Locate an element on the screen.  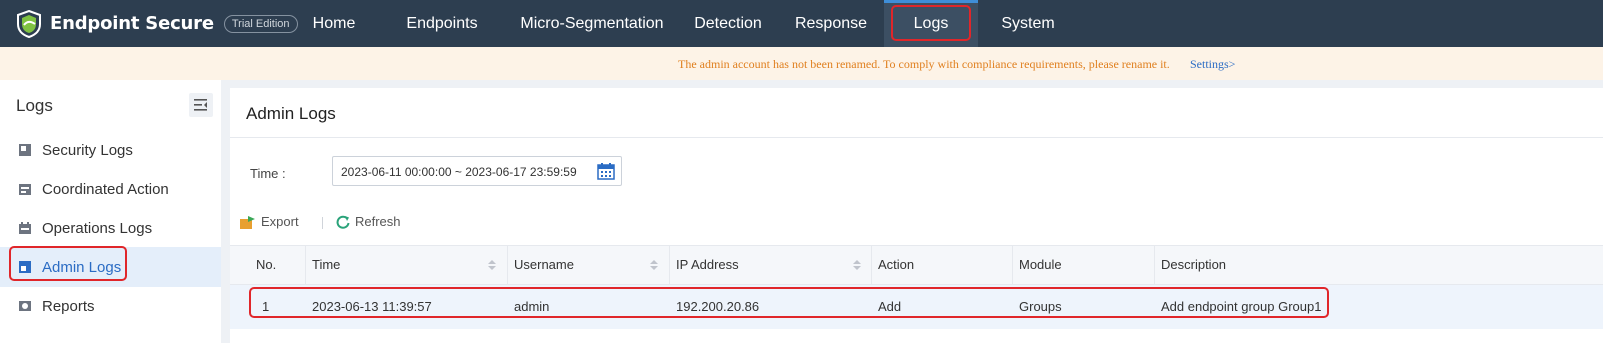
export-button: Export is located at coordinates (269, 221).